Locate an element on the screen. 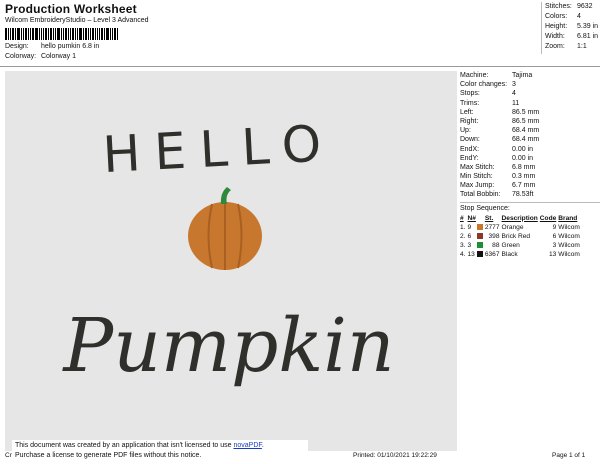 This screenshot has width=600, height=464. column-header: N# is located at coordinates (471, 218).